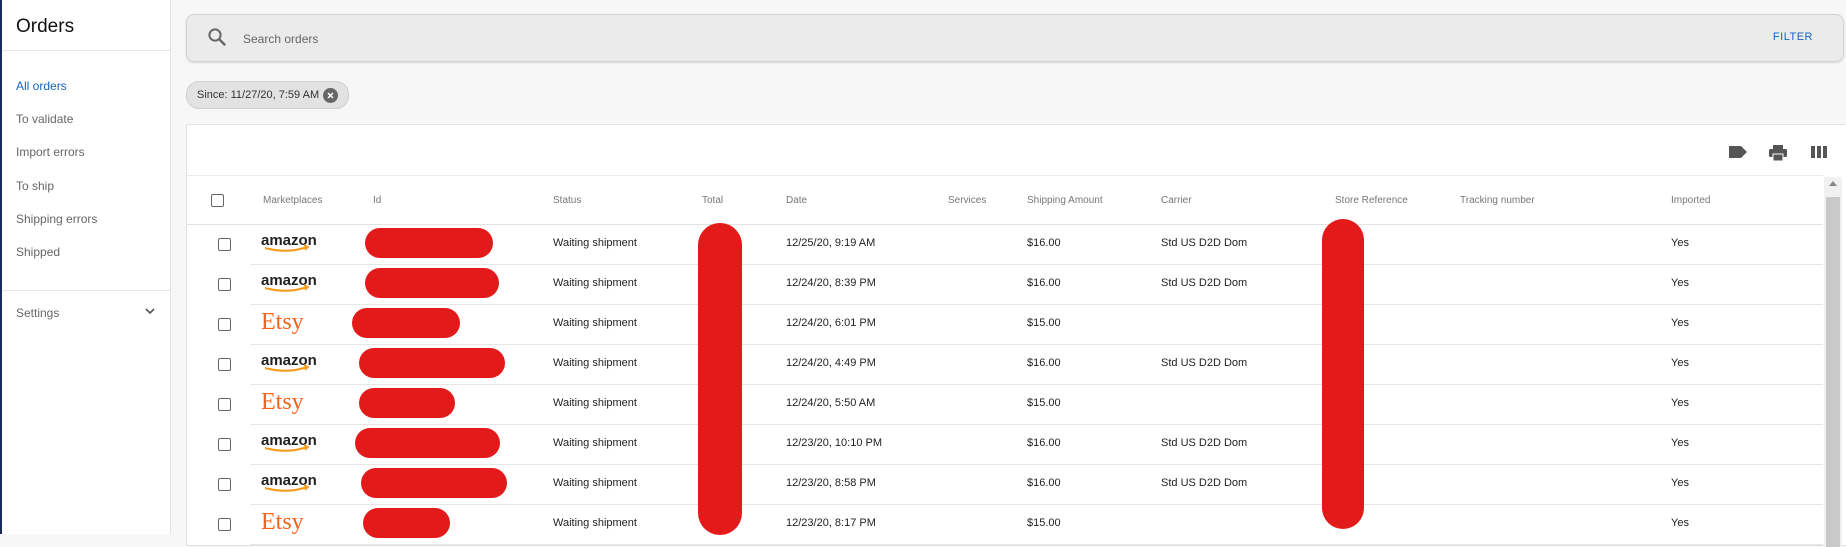  Describe the element at coordinates (967, 200) in the screenshot. I see `column-header-services: Services` at that location.